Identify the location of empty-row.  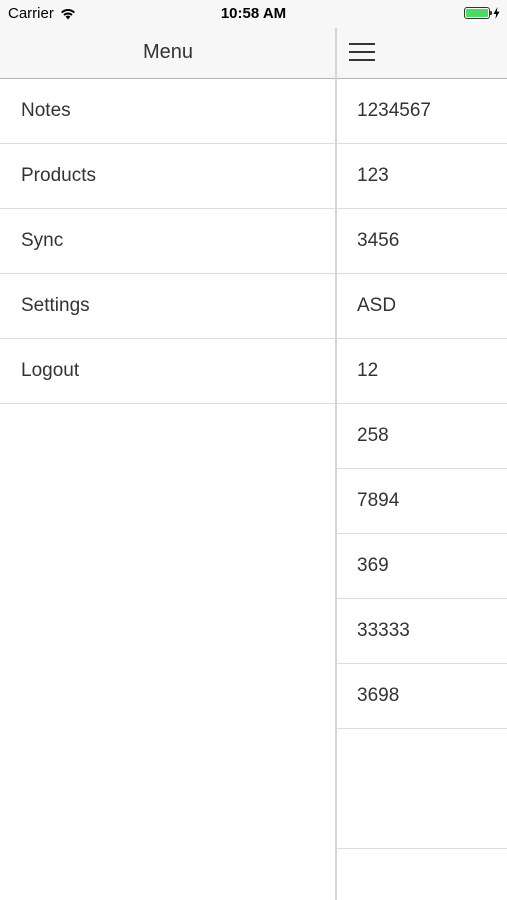
(422, 789).